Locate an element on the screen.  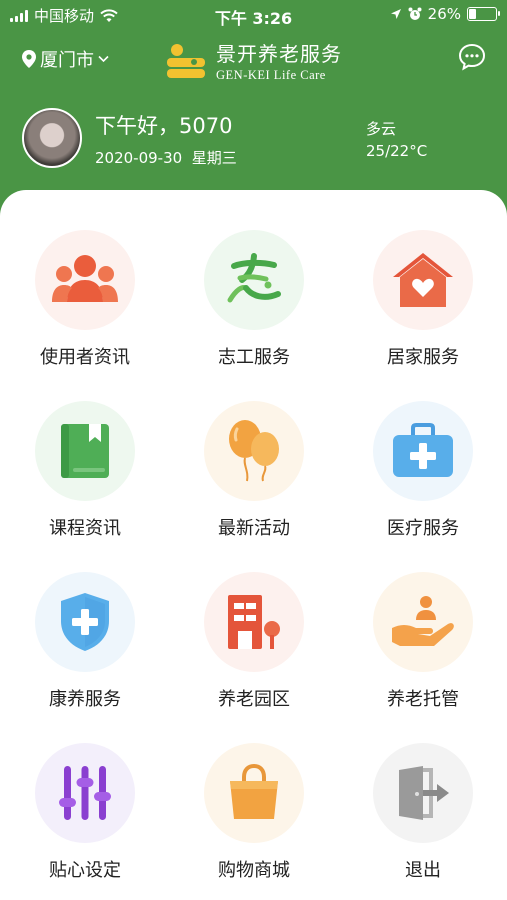
menu-label: 退出 is located at coordinates (423, 870).